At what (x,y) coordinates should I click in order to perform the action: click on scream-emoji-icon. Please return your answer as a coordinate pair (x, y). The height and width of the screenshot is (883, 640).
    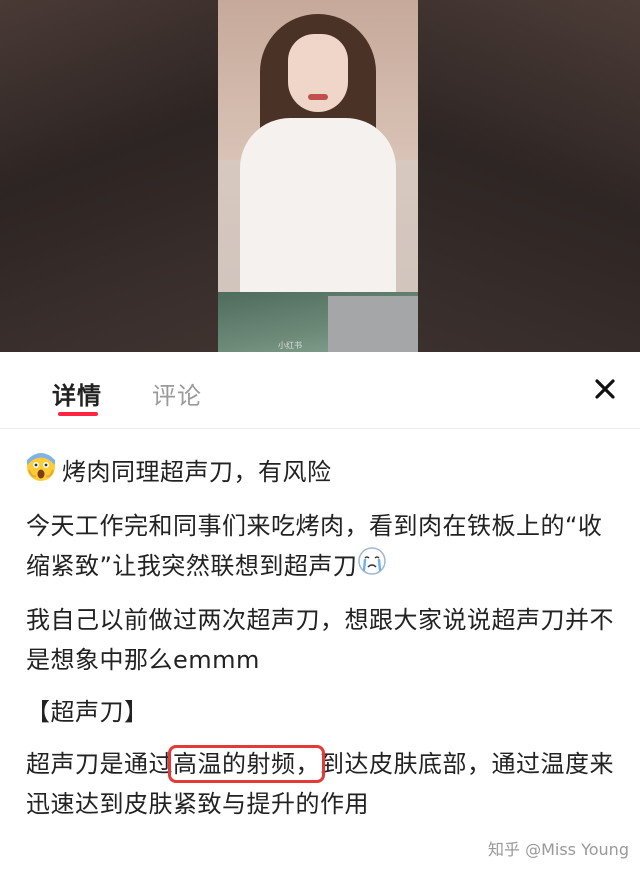
    Looking at the image, I should click on (41, 473).